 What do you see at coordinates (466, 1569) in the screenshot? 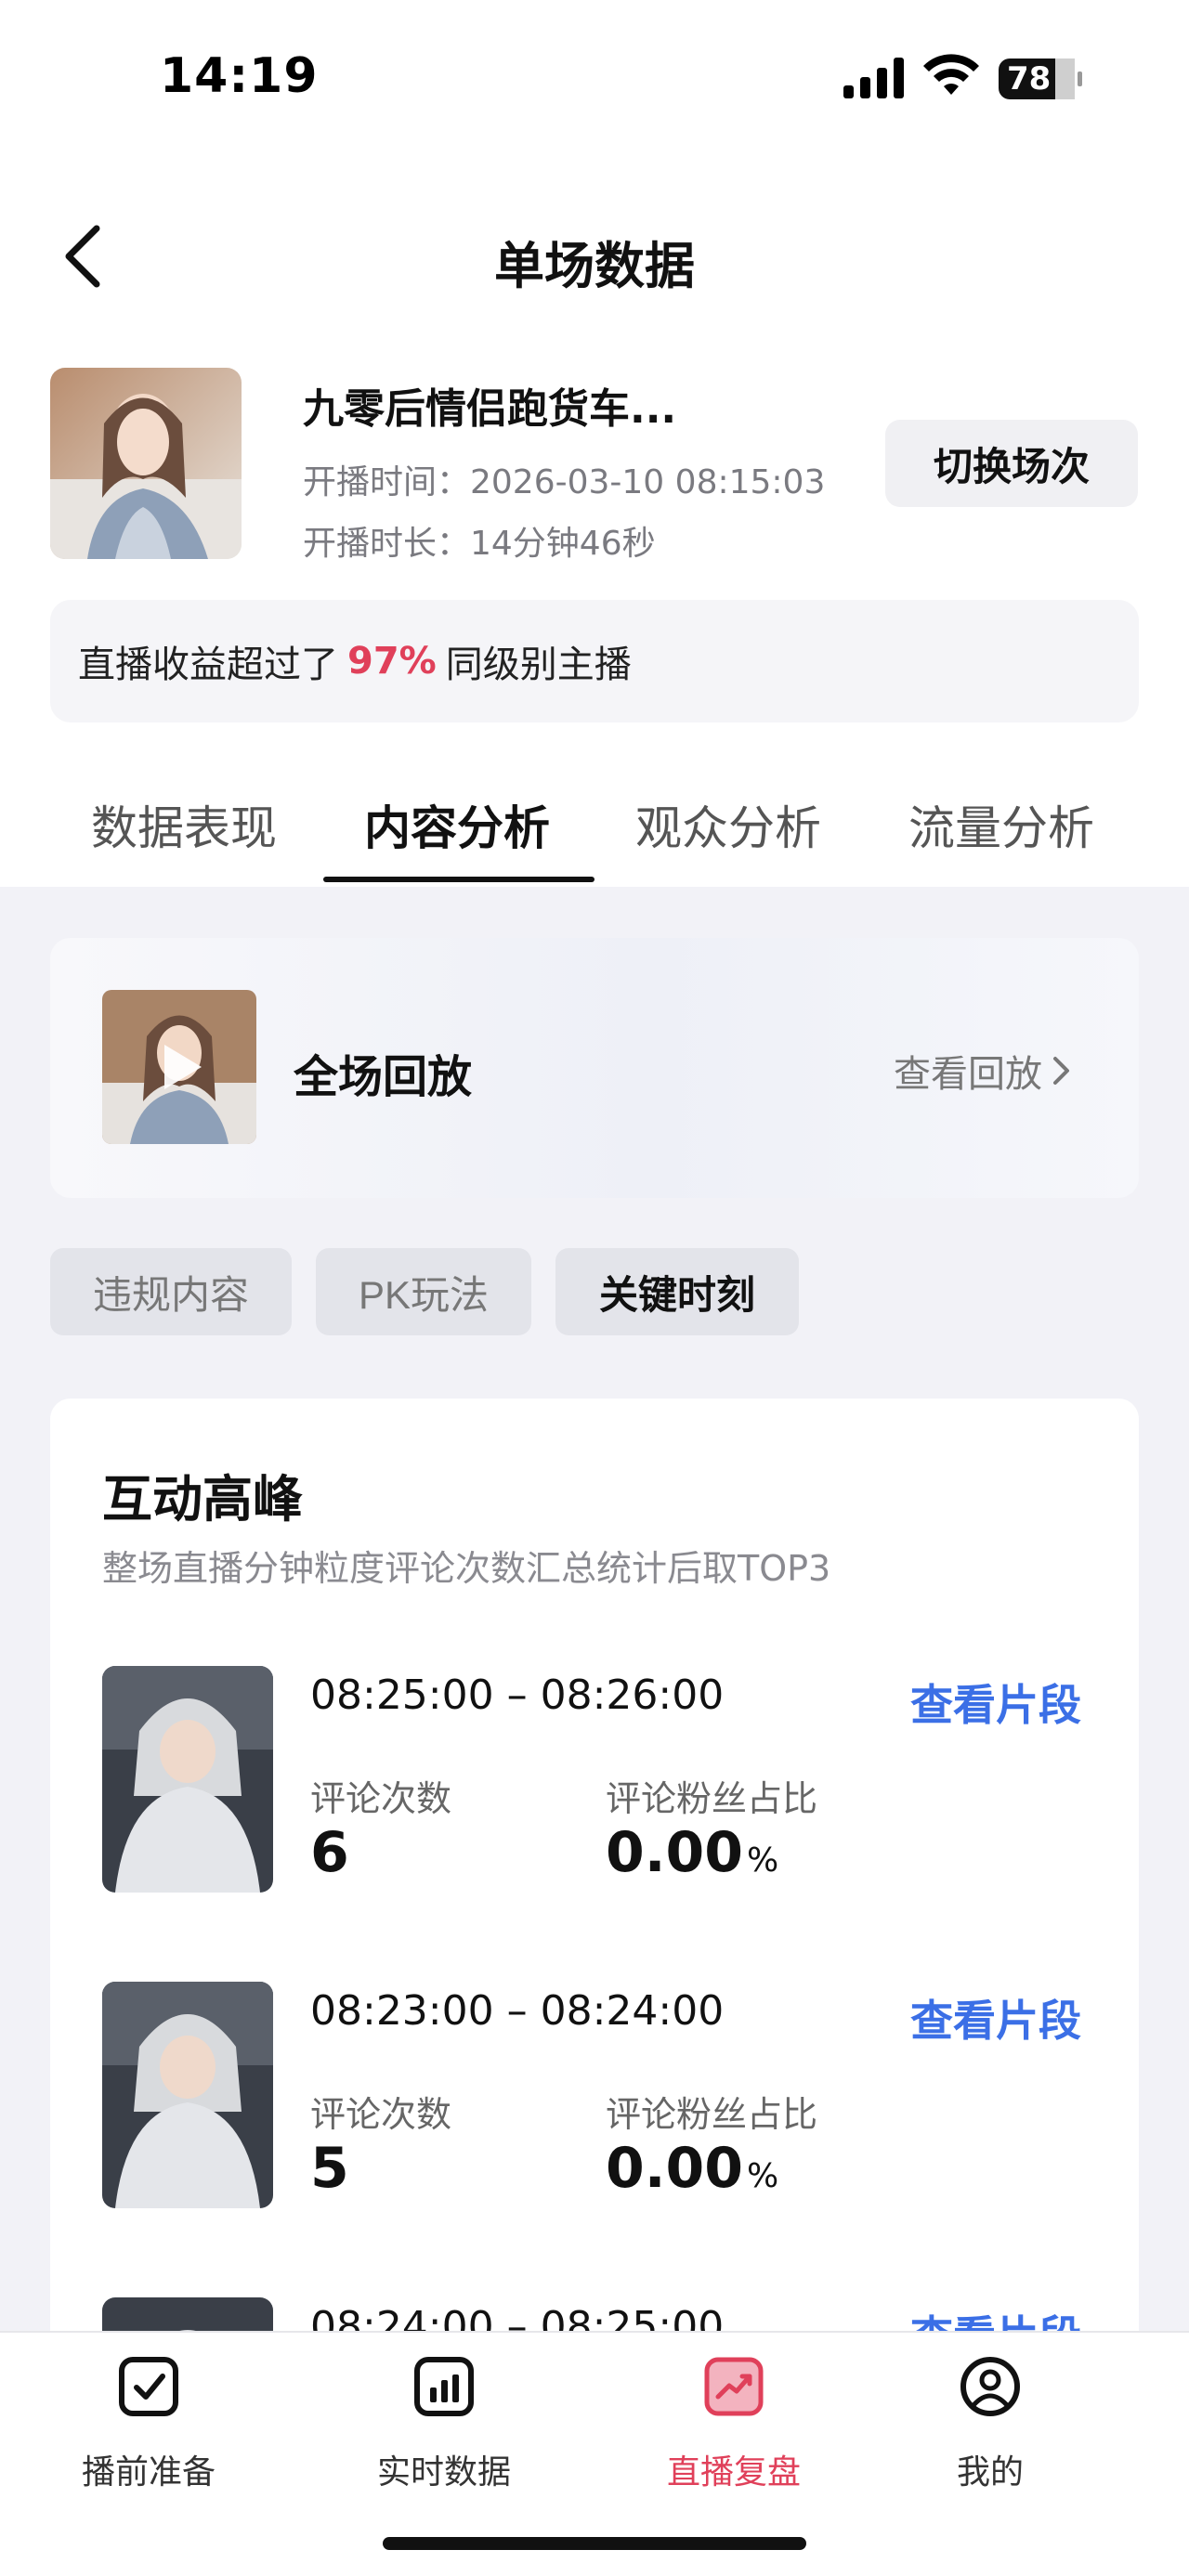
I see `peak-subtitle: 整场直播分钟粒度评论次数汇总统计后取TOP3` at bounding box center [466, 1569].